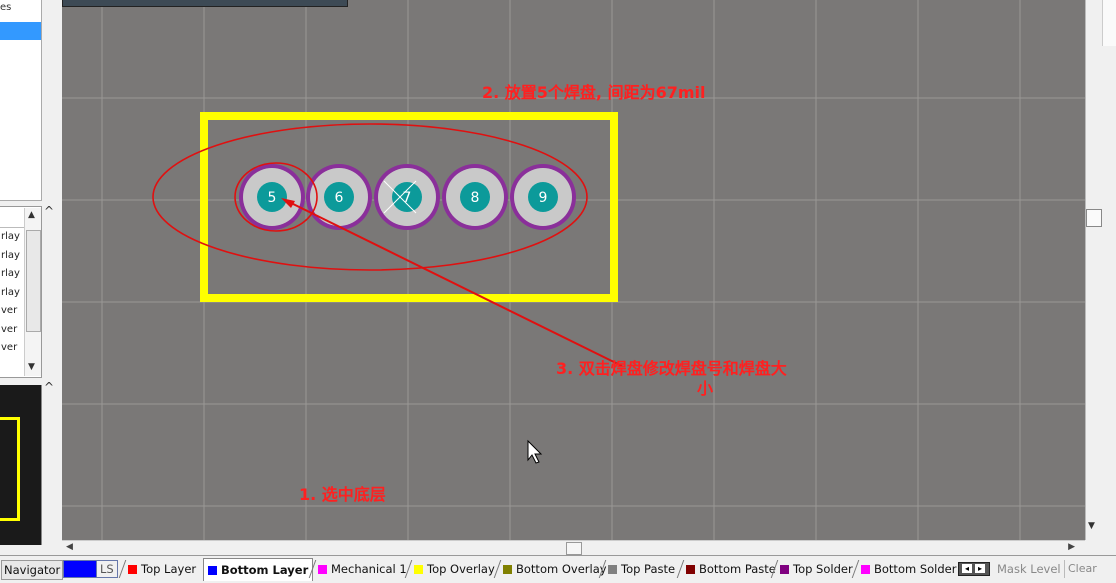 The height and width of the screenshot is (583, 1116). Describe the element at coordinates (535, 451) in the screenshot. I see `mouse-cursor-icon` at that location.